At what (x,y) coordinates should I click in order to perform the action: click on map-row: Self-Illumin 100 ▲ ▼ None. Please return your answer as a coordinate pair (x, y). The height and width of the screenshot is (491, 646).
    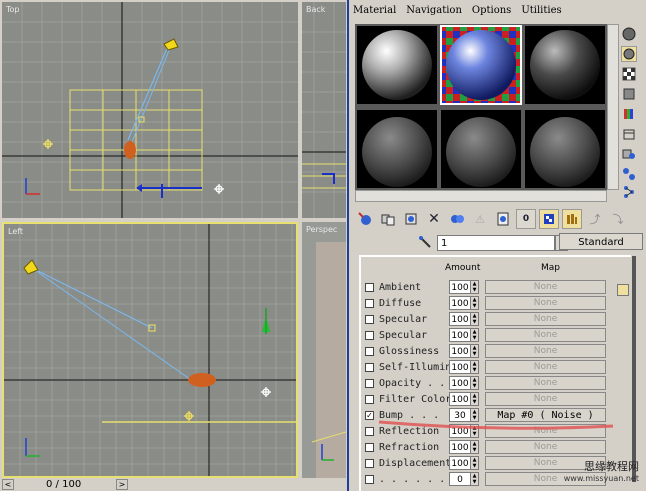
    Looking at the image, I should click on (495, 367).